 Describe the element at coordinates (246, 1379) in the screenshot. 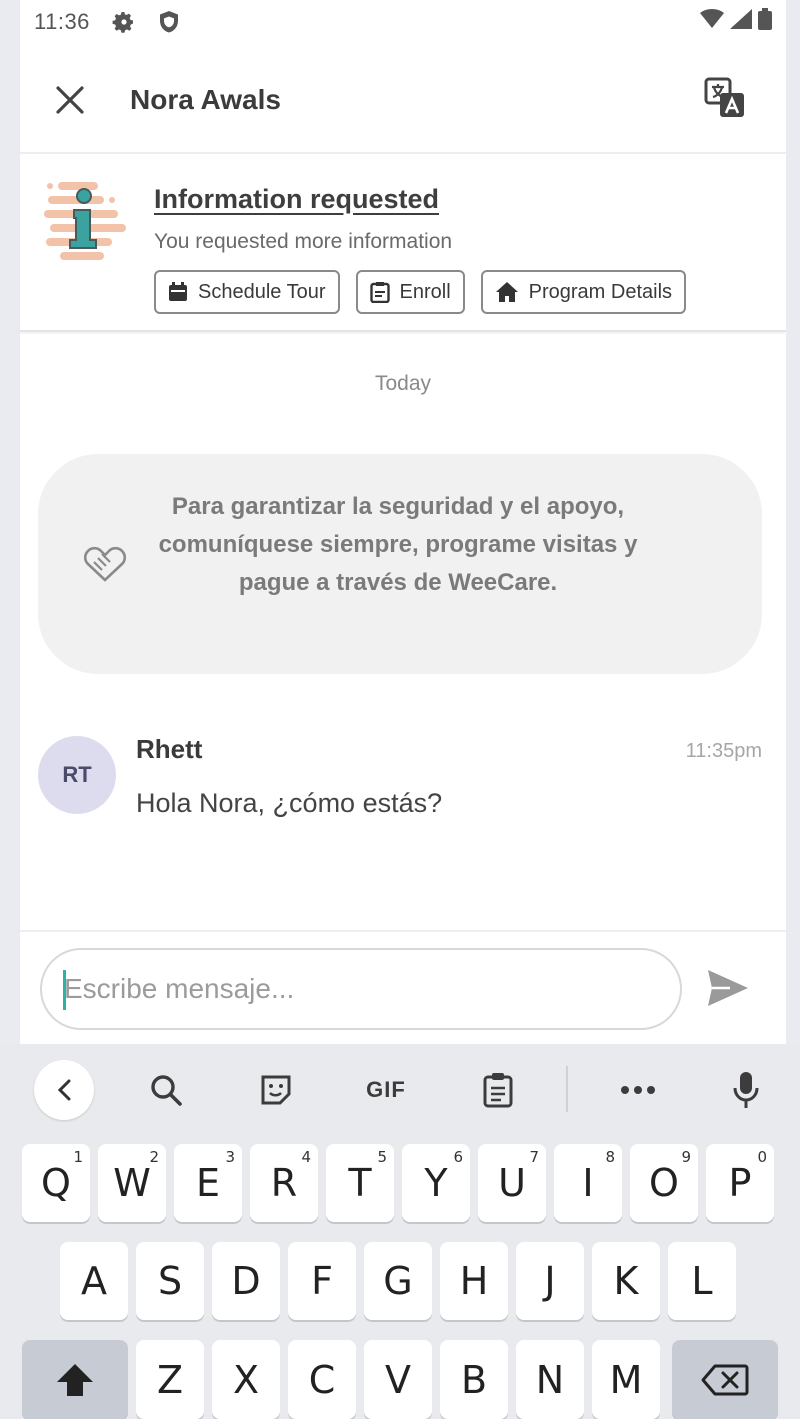

I see `key-x: X` at that location.